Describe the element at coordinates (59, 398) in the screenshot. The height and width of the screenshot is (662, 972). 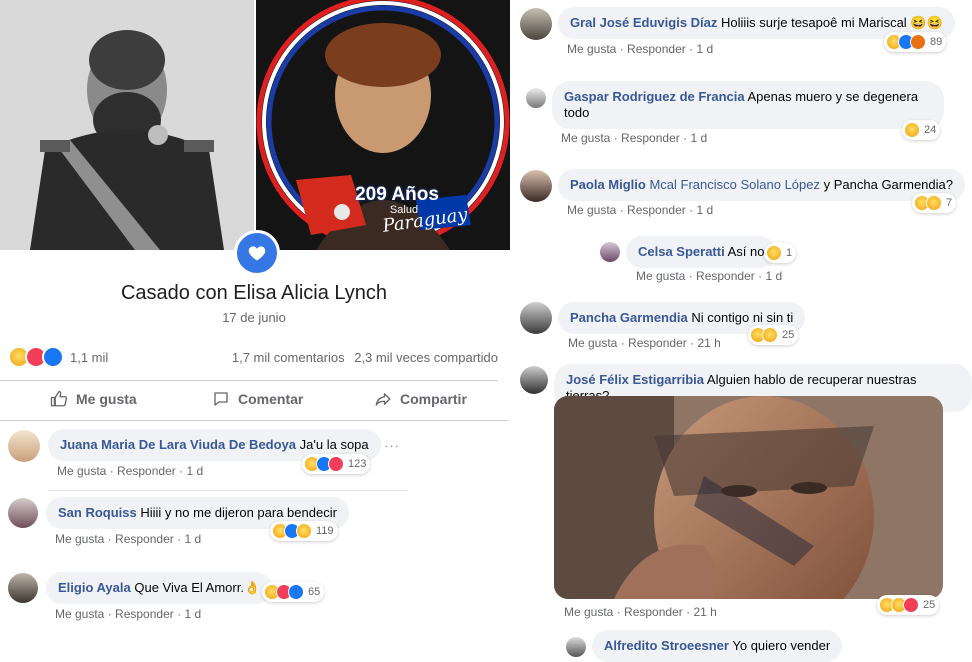
I see `like-outline-icon` at that location.